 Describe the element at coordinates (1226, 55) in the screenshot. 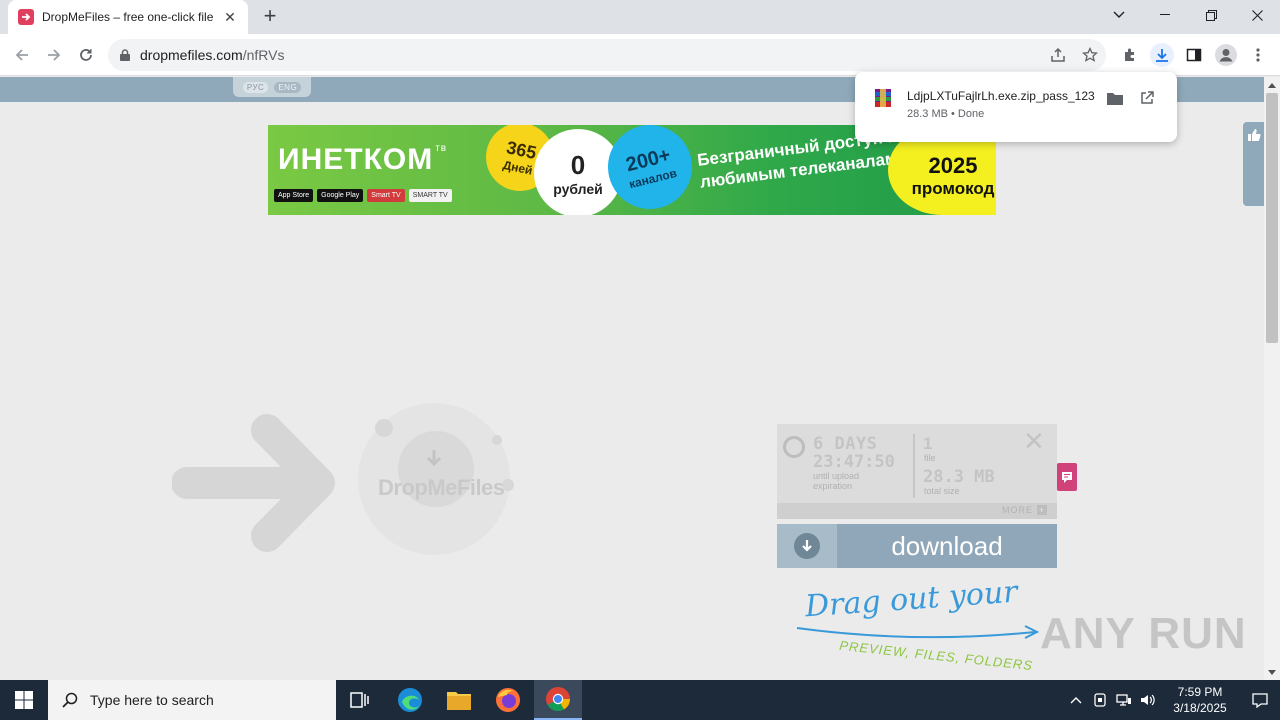

I see `profile-avatar-icon` at that location.